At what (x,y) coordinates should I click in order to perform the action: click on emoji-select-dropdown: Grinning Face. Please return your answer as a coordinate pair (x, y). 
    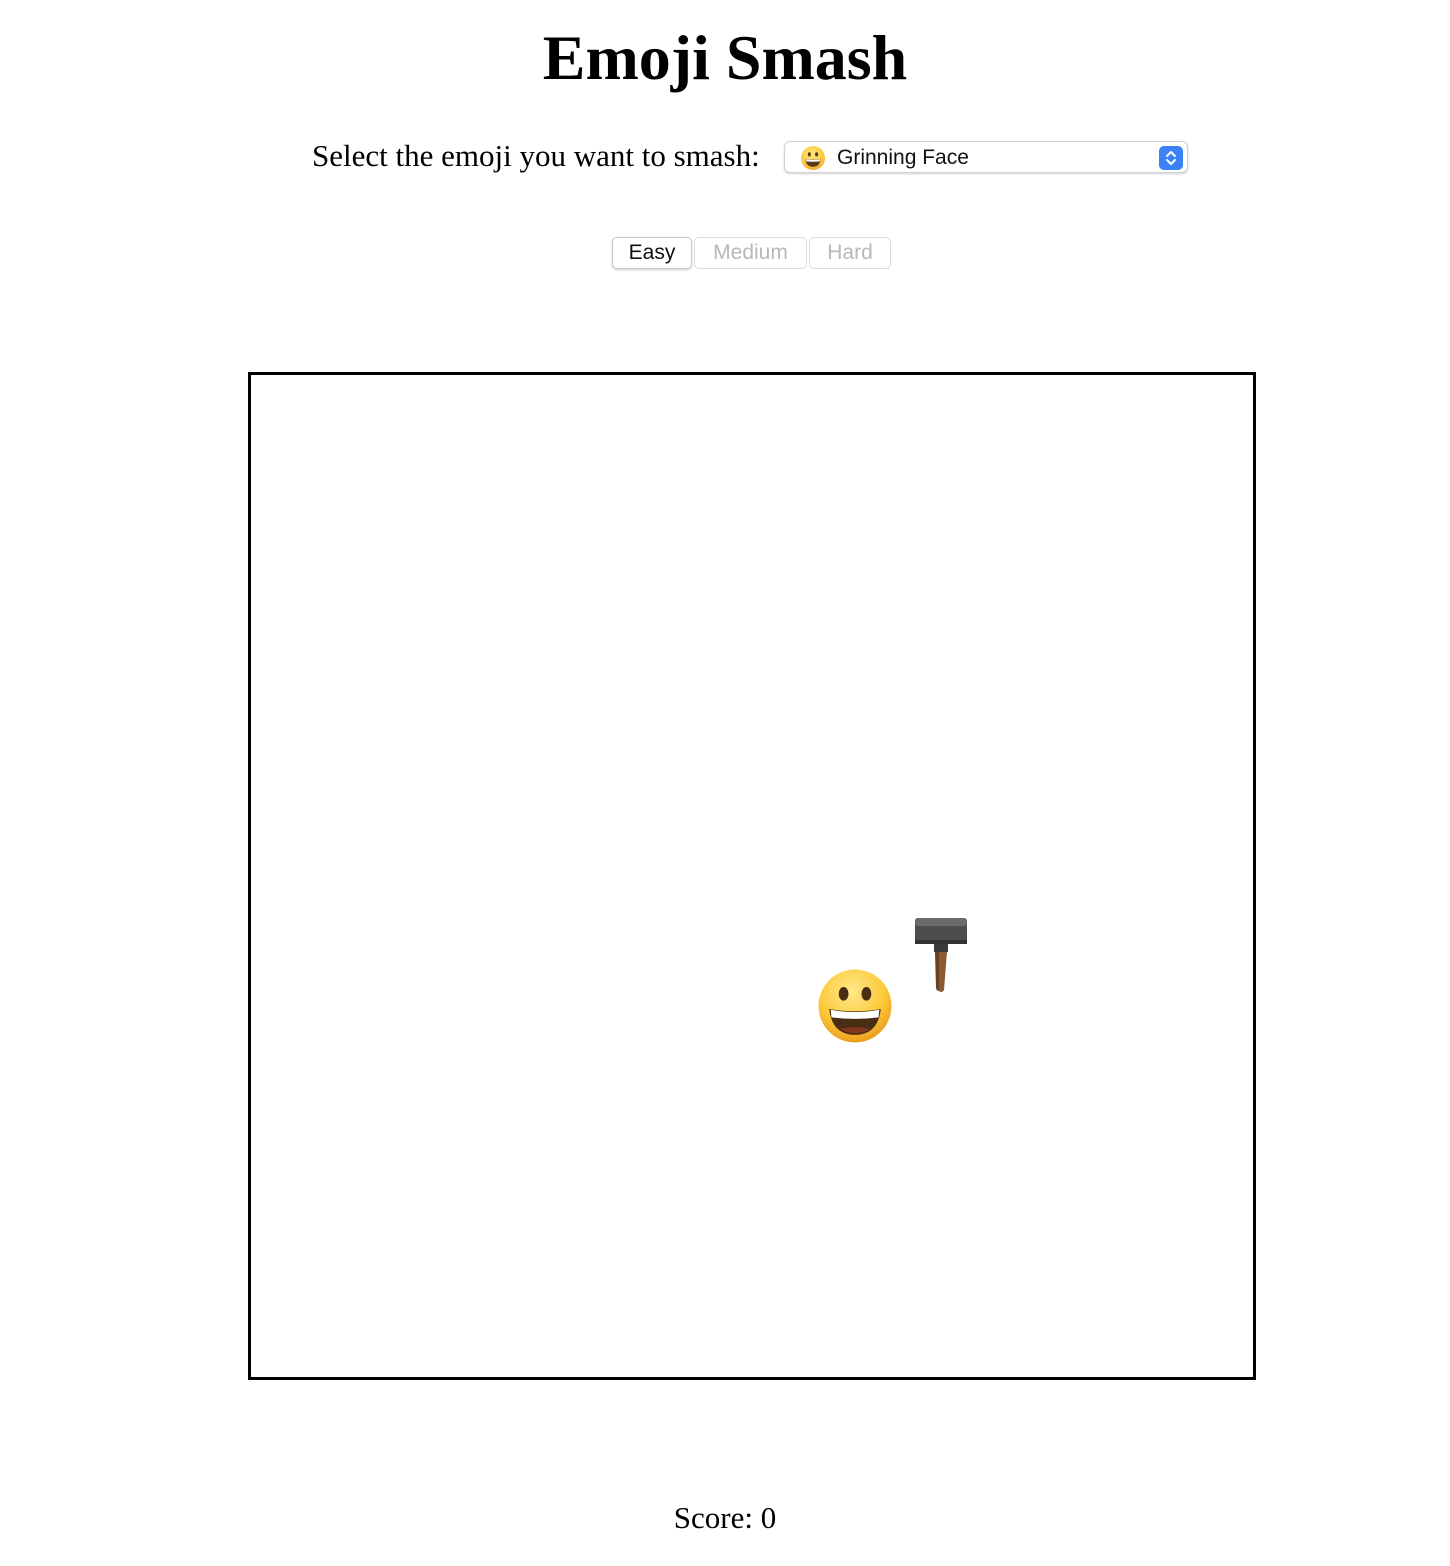
    Looking at the image, I should click on (986, 157).